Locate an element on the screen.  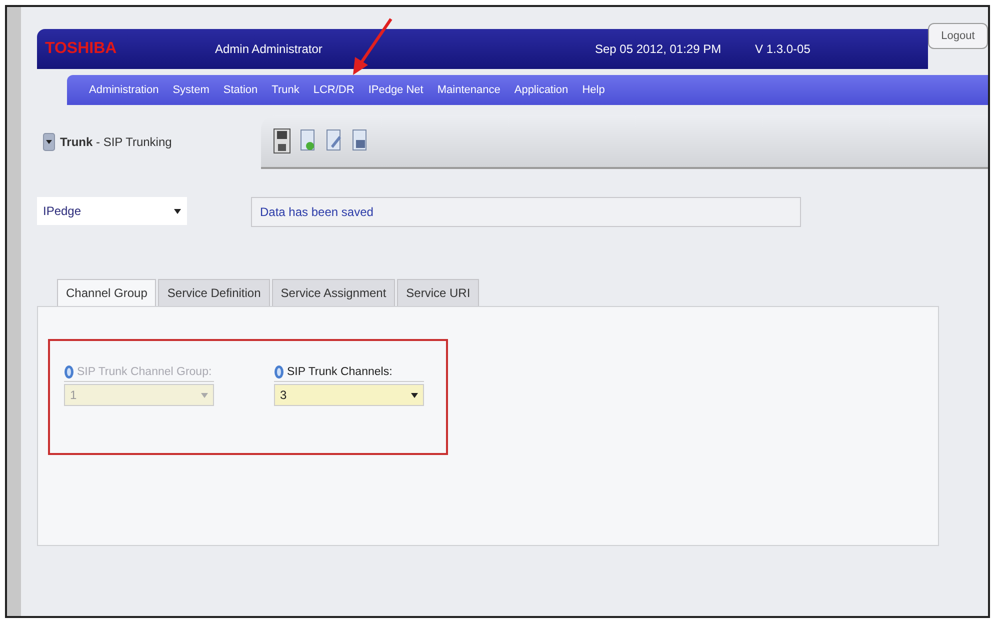
menu-item: IPedge Net is located at coordinates (396, 90).